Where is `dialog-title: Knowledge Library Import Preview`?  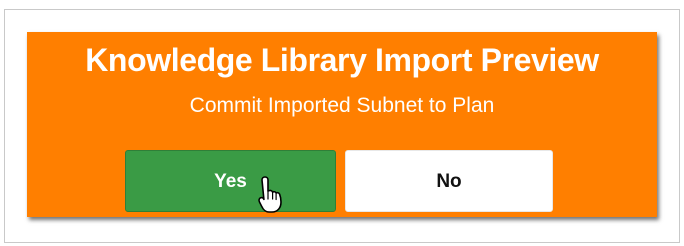 dialog-title: Knowledge Library Import Preview is located at coordinates (342, 60).